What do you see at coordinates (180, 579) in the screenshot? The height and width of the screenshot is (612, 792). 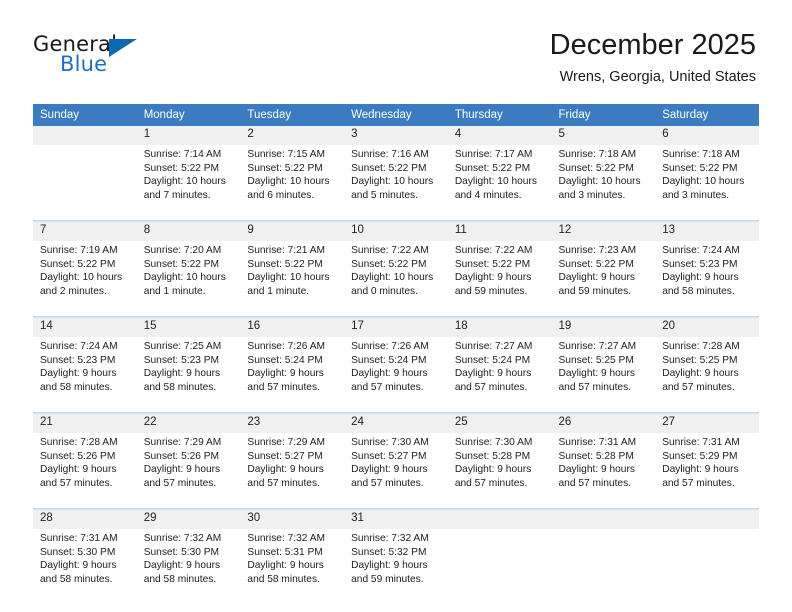 I see `daylight-text-cont: and 58 minutes.` at bounding box center [180, 579].